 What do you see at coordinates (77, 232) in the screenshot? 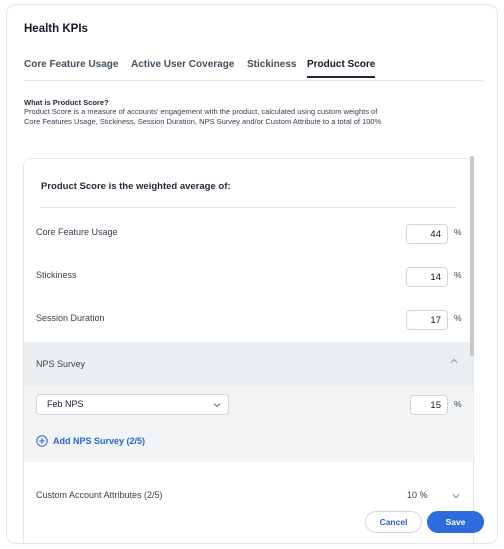
I see `core-feature-usage-label: Core Feature Usage` at bounding box center [77, 232].